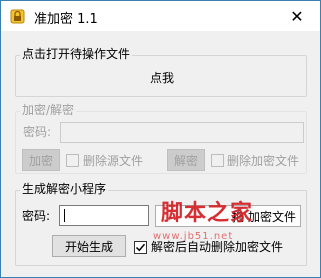 The width and height of the screenshot is (321, 278). I want to click on encrypt-password-label: 密码:, so click(37, 132).